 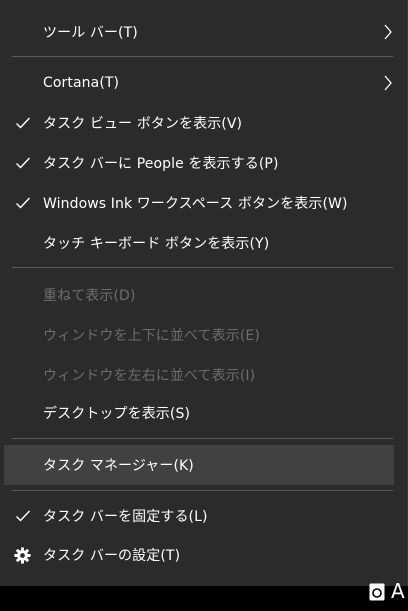 I want to click on menu-item-stack-windows: ウィンドウを上下に並べて表示(E), so click(x=202, y=335).